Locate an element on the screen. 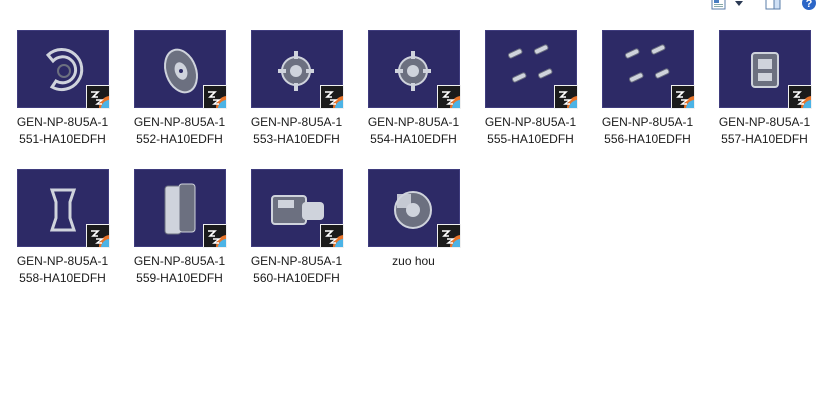  file-item: zuo hou is located at coordinates (413, 219).